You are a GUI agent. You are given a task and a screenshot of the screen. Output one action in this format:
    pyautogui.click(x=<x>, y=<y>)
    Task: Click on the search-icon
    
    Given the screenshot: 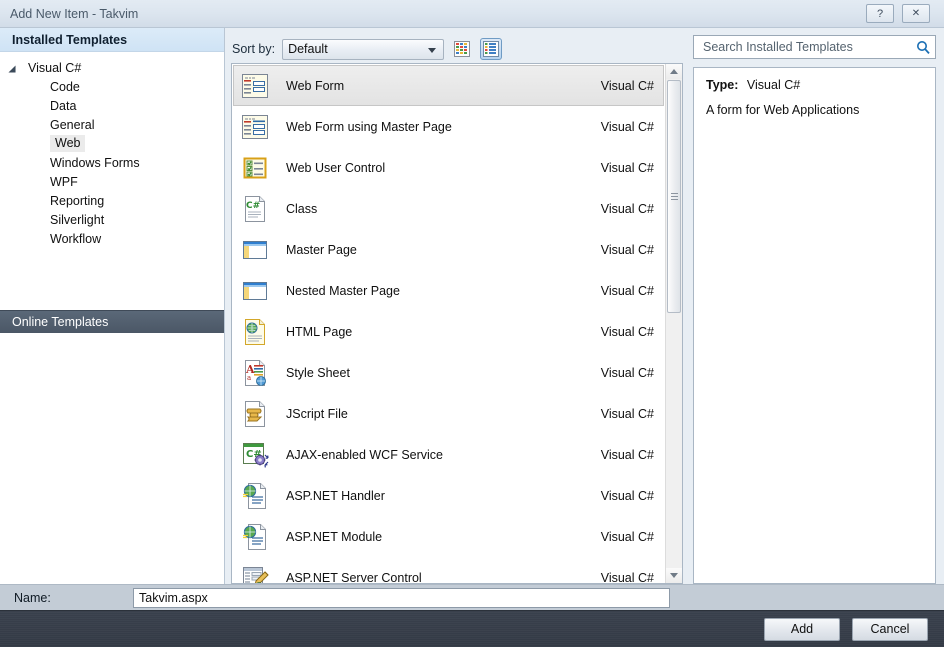 What is the action you would take?
    pyautogui.click(x=923, y=47)
    